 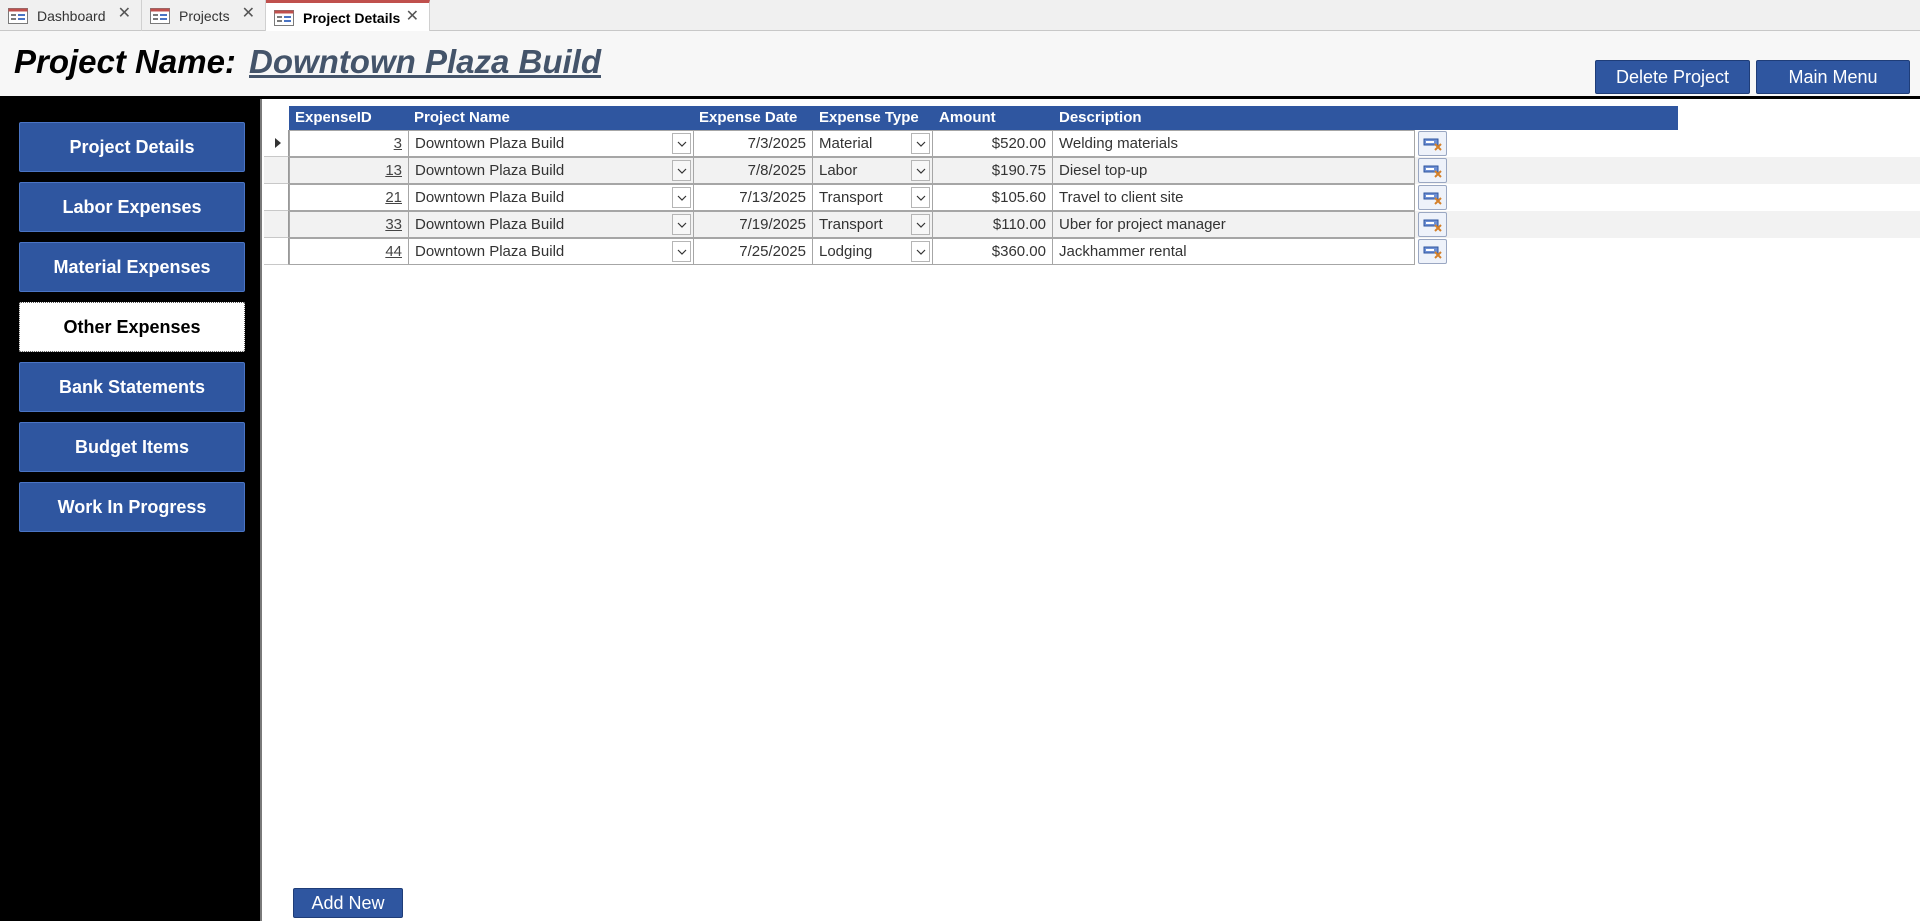 What do you see at coordinates (132, 267) in the screenshot?
I see `sidebar-item-material-expenses: Material Expenses` at bounding box center [132, 267].